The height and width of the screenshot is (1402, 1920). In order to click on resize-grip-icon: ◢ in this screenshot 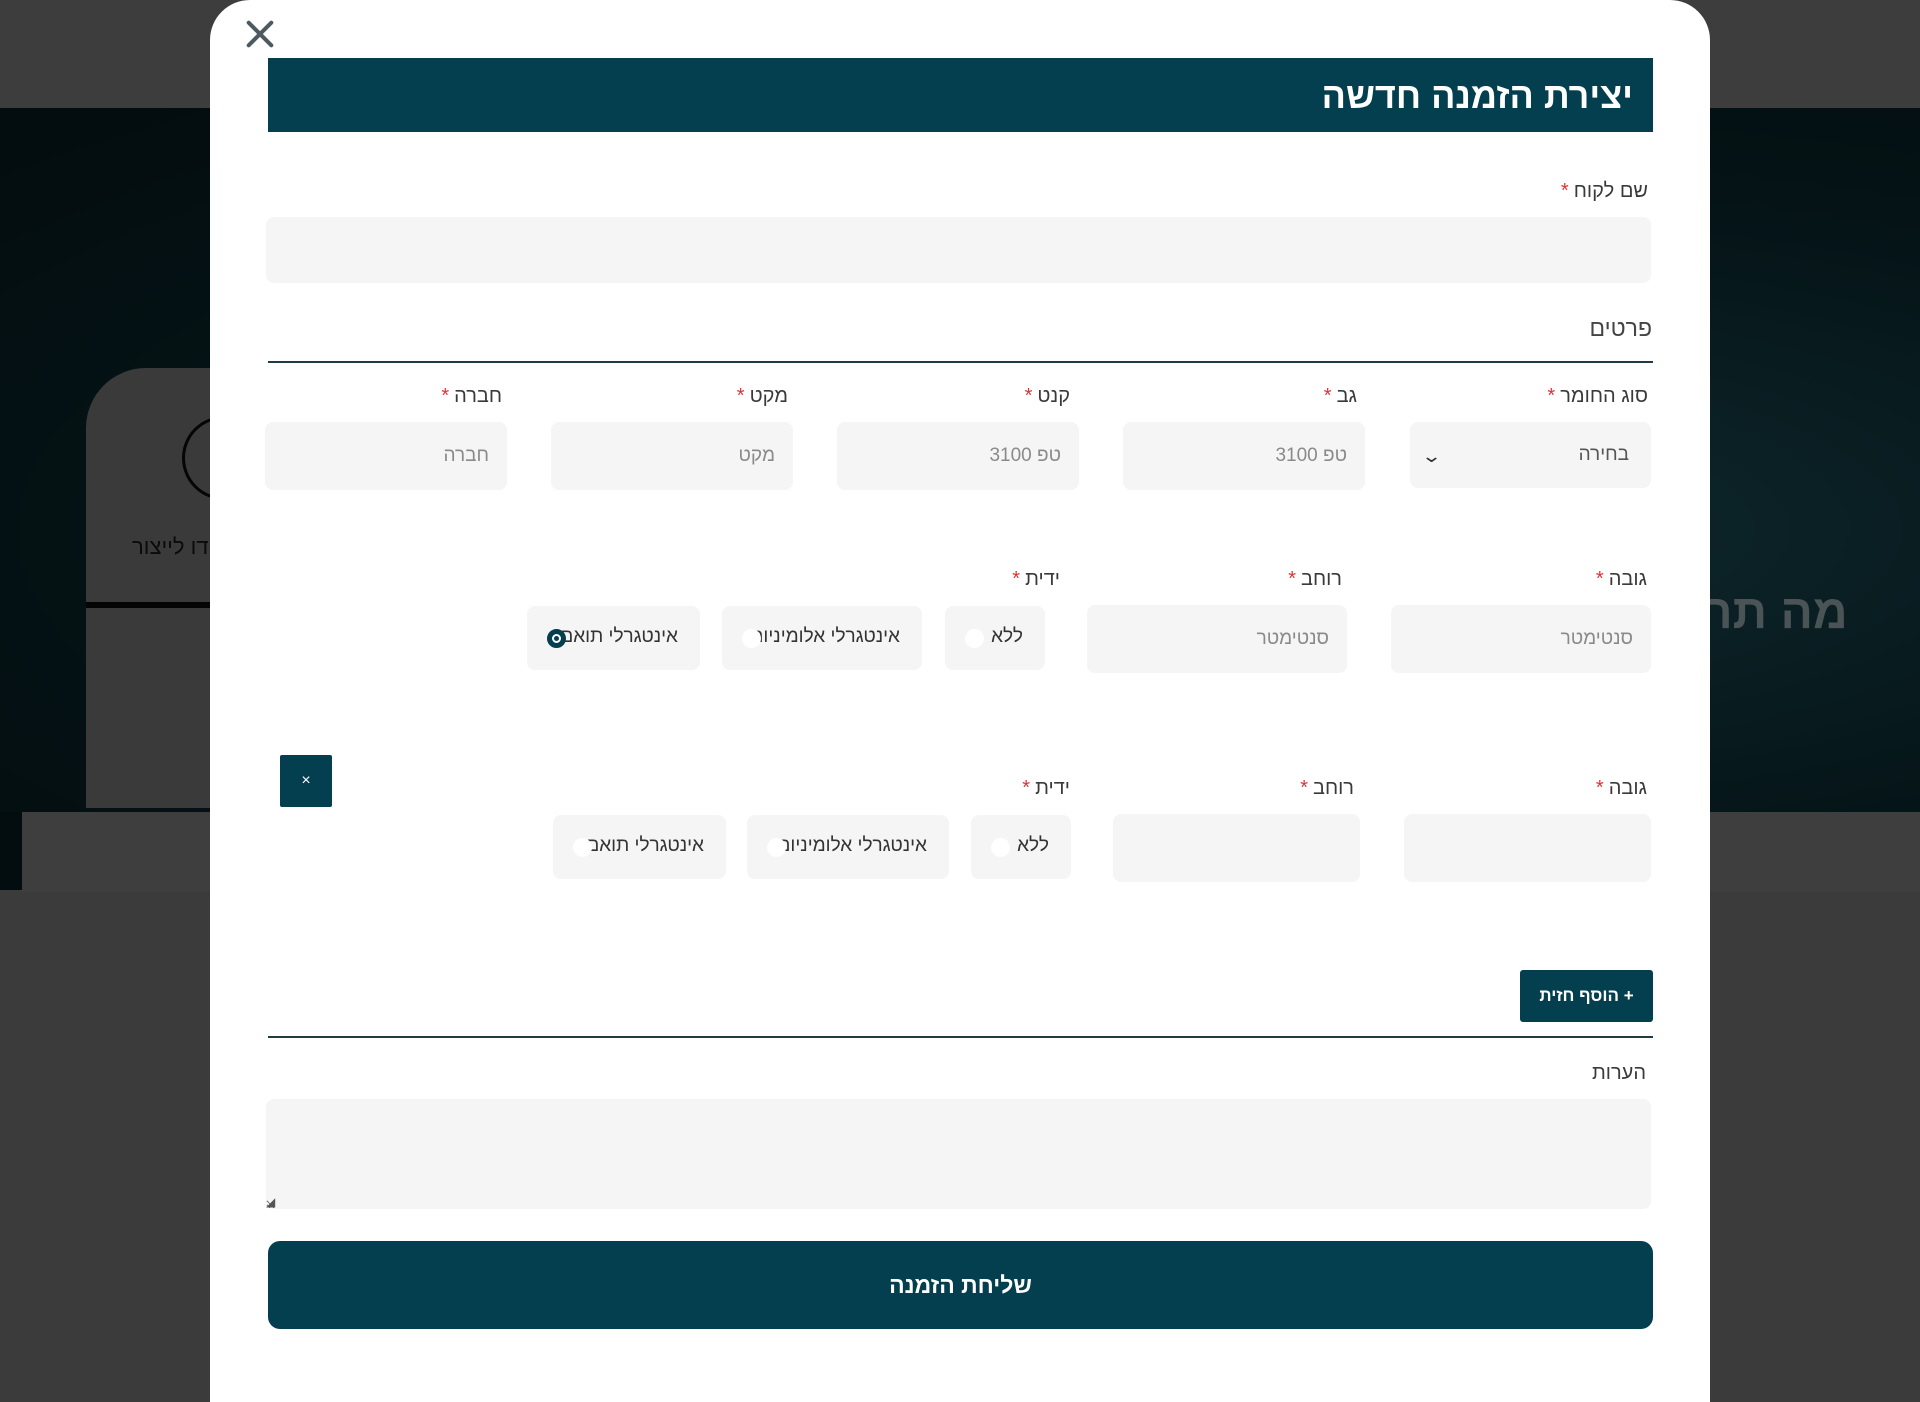, I will do `click(270, 1202)`.